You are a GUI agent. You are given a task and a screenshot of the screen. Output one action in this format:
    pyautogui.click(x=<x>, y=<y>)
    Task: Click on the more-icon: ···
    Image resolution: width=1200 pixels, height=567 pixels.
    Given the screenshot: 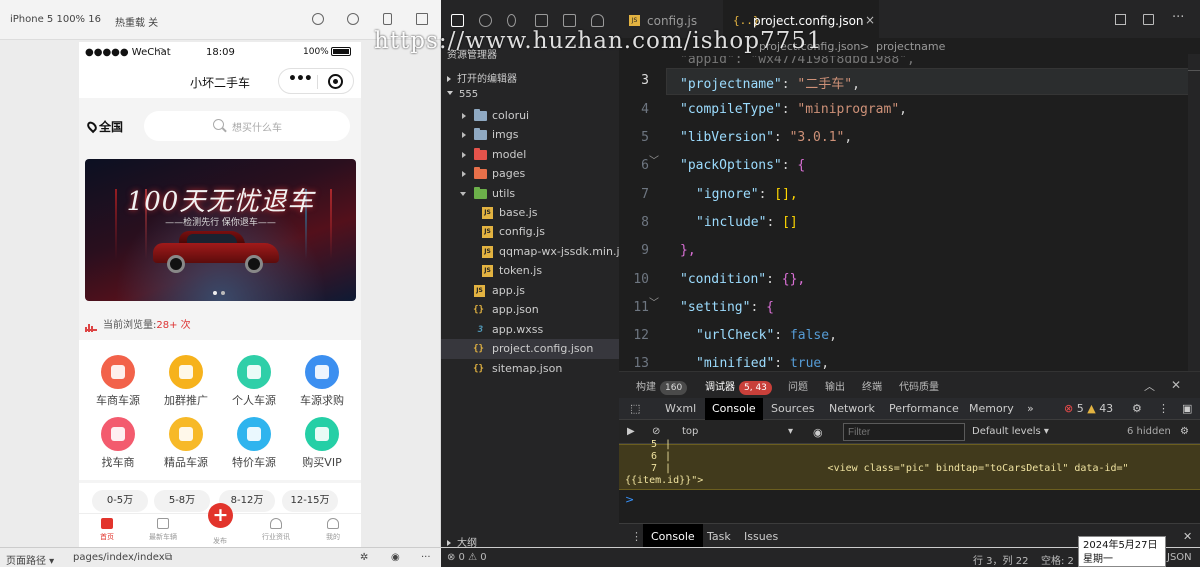 What is the action you would take?
    pyautogui.click(x=426, y=557)
    